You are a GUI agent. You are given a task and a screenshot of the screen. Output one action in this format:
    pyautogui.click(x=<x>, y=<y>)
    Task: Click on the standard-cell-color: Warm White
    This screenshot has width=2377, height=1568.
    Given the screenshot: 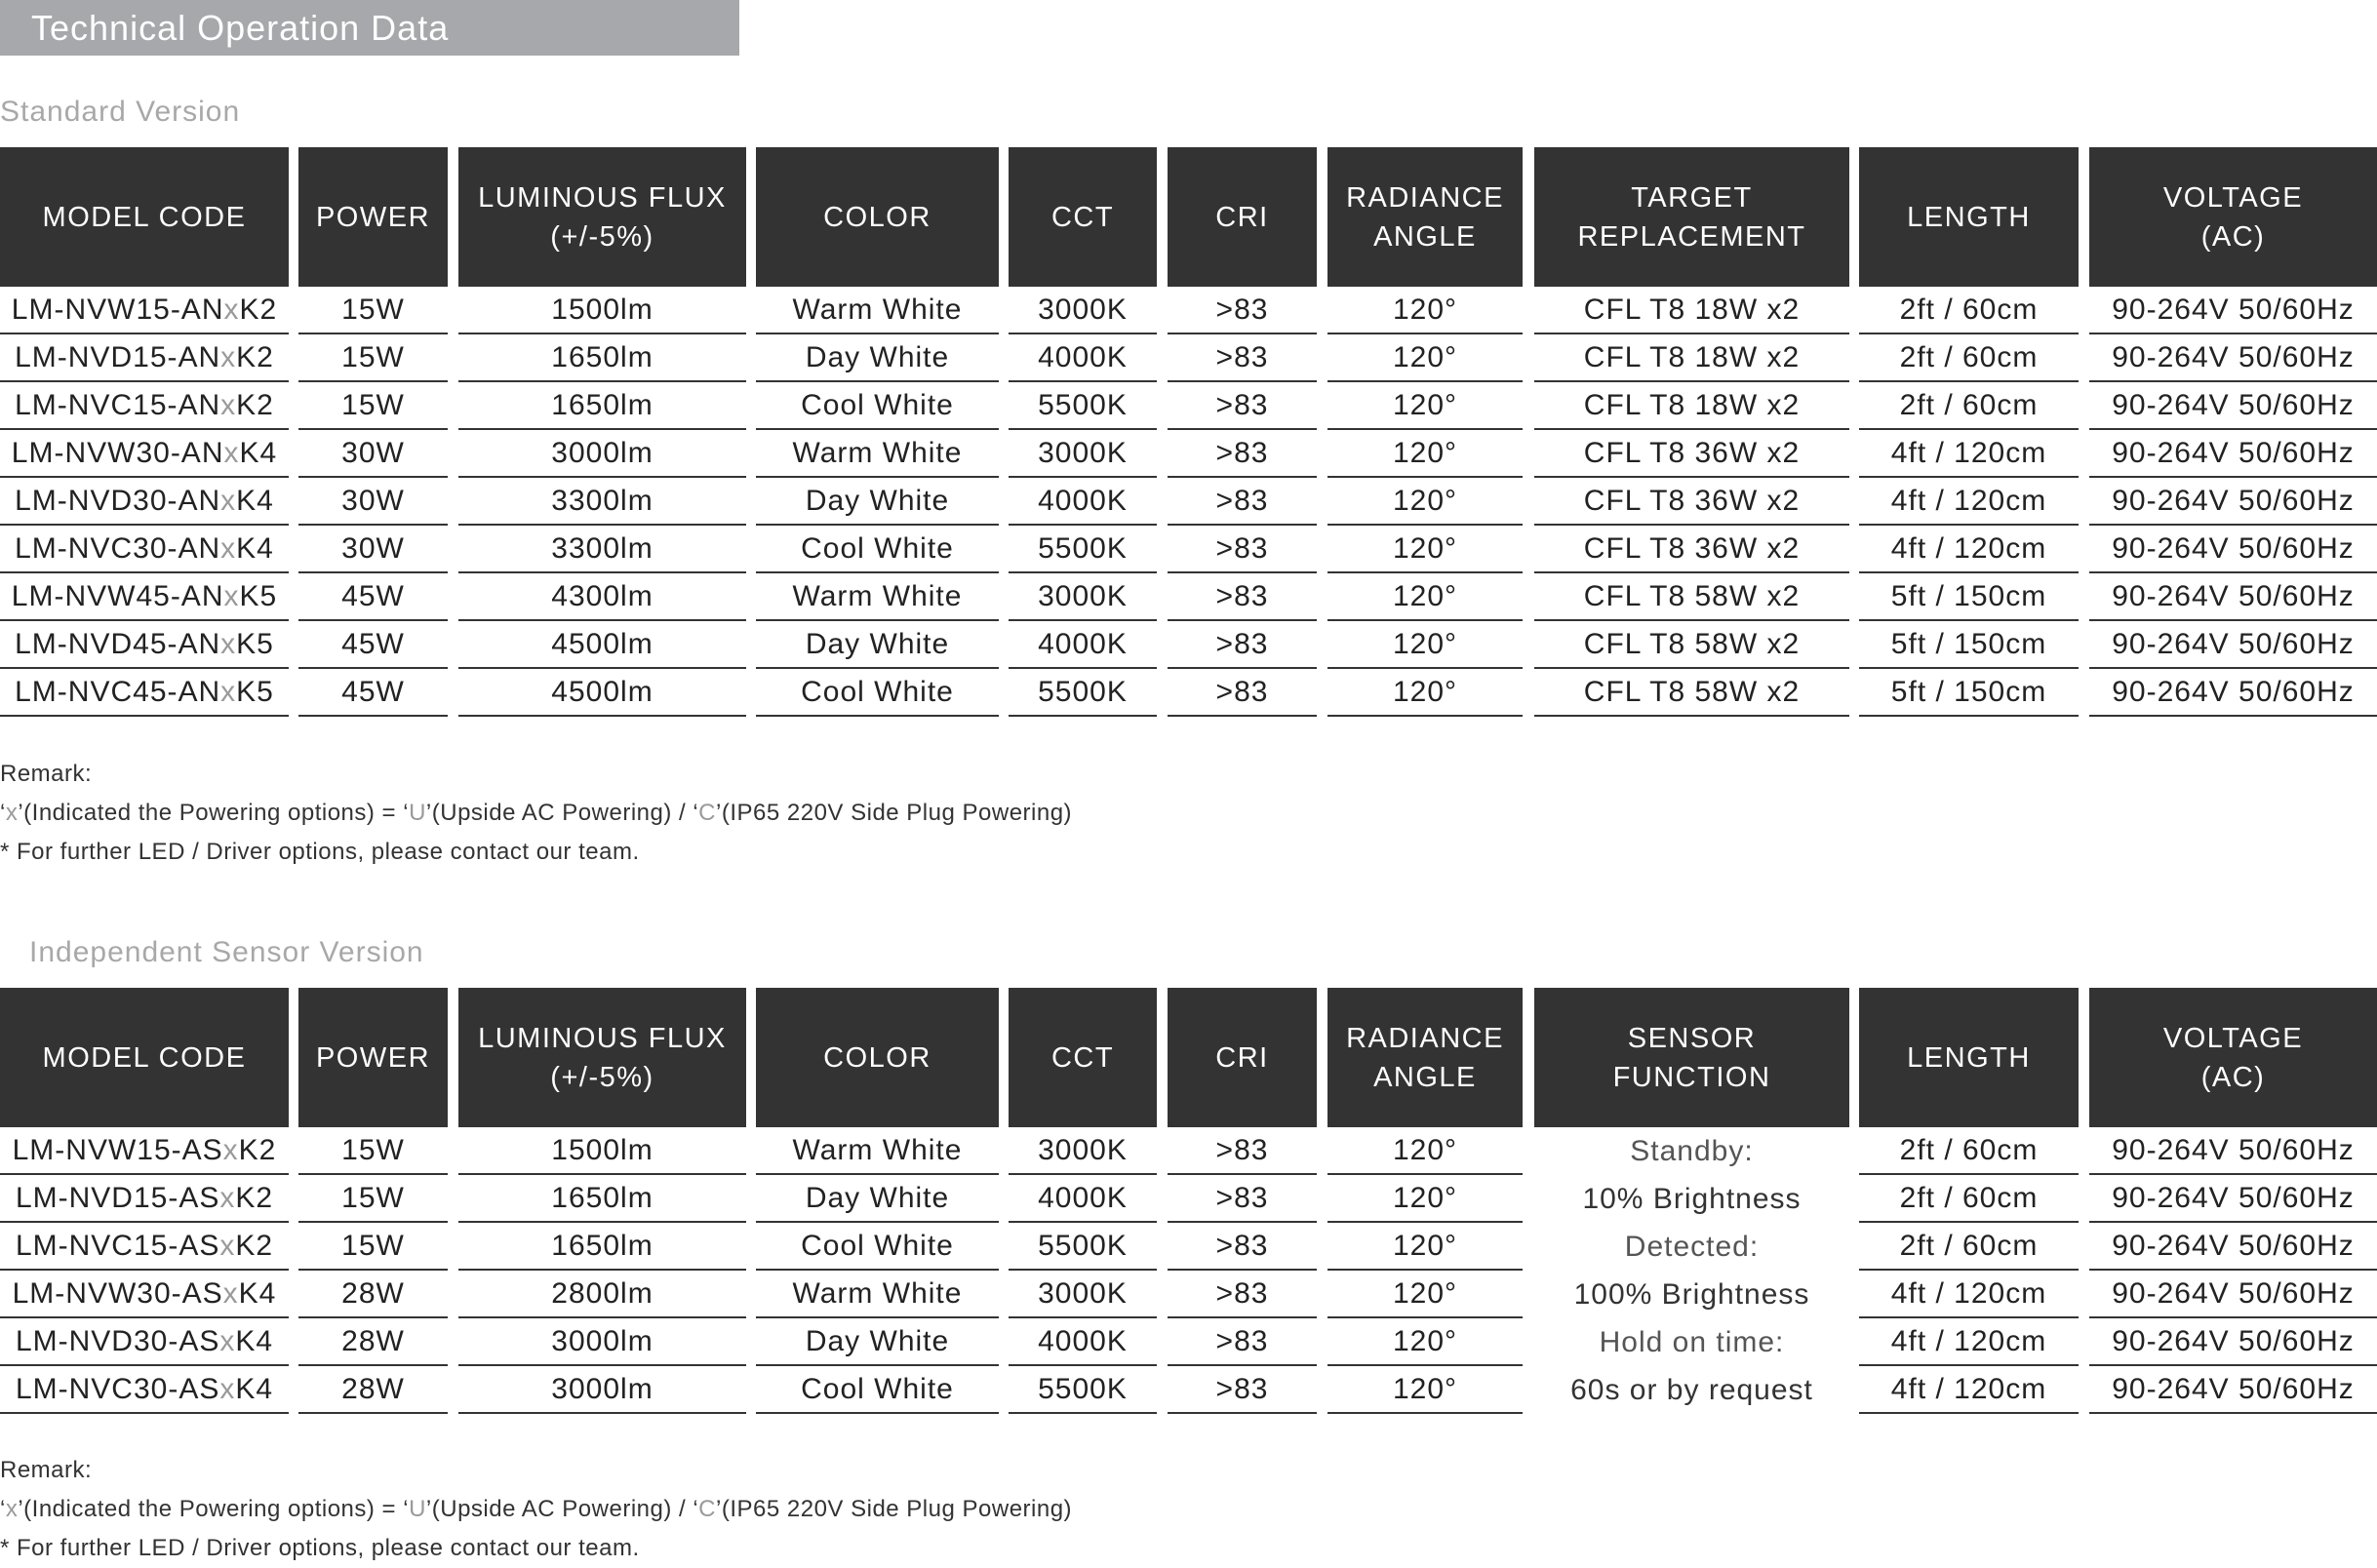 What is the action you would take?
    pyautogui.click(x=877, y=310)
    